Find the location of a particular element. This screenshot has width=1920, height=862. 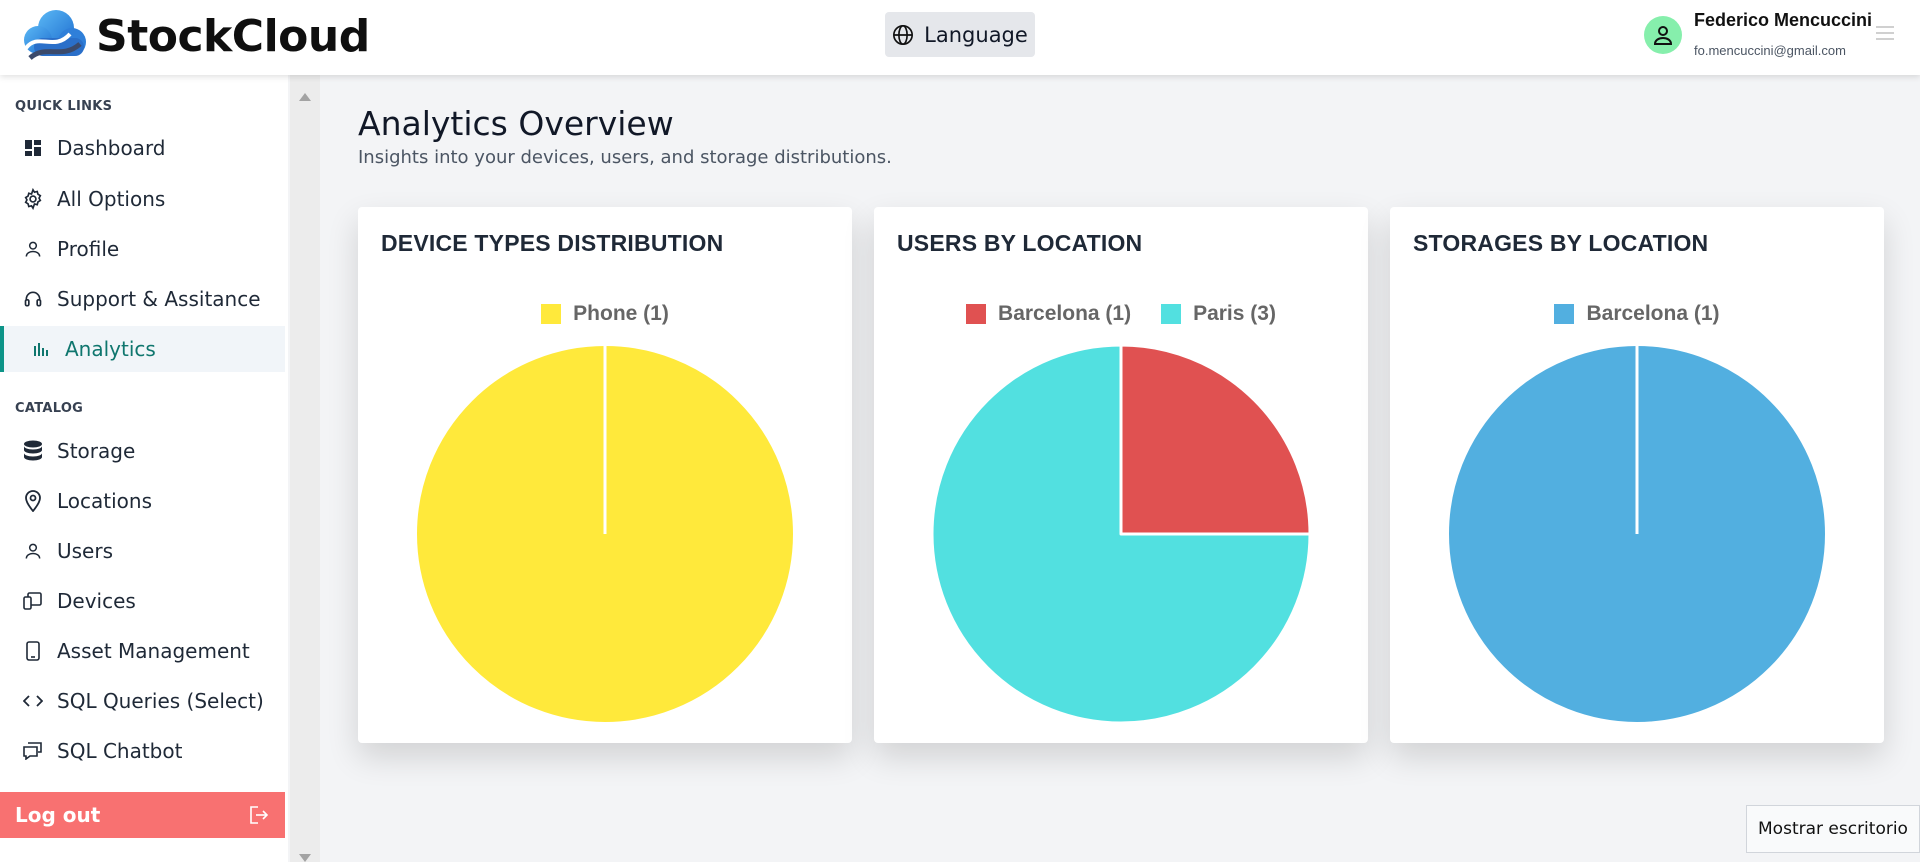

sidebar-item-label: Analytics is located at coordinates (110, 349).